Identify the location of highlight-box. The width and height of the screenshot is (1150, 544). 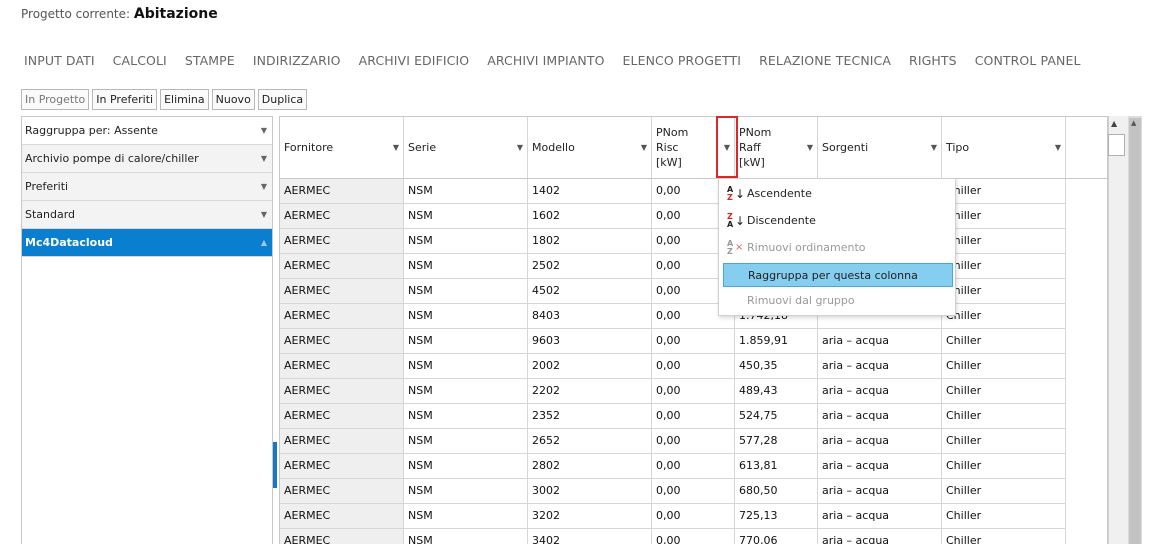
(727, 147).